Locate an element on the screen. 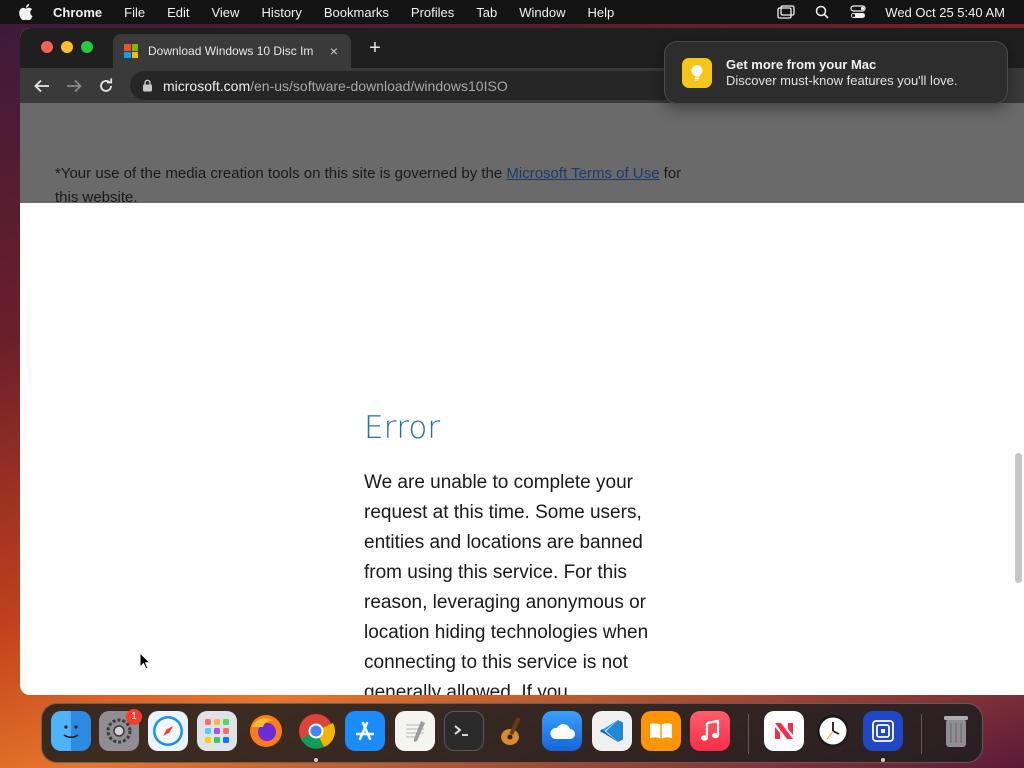  launchpad-icon is located at coordinates (217, 731).